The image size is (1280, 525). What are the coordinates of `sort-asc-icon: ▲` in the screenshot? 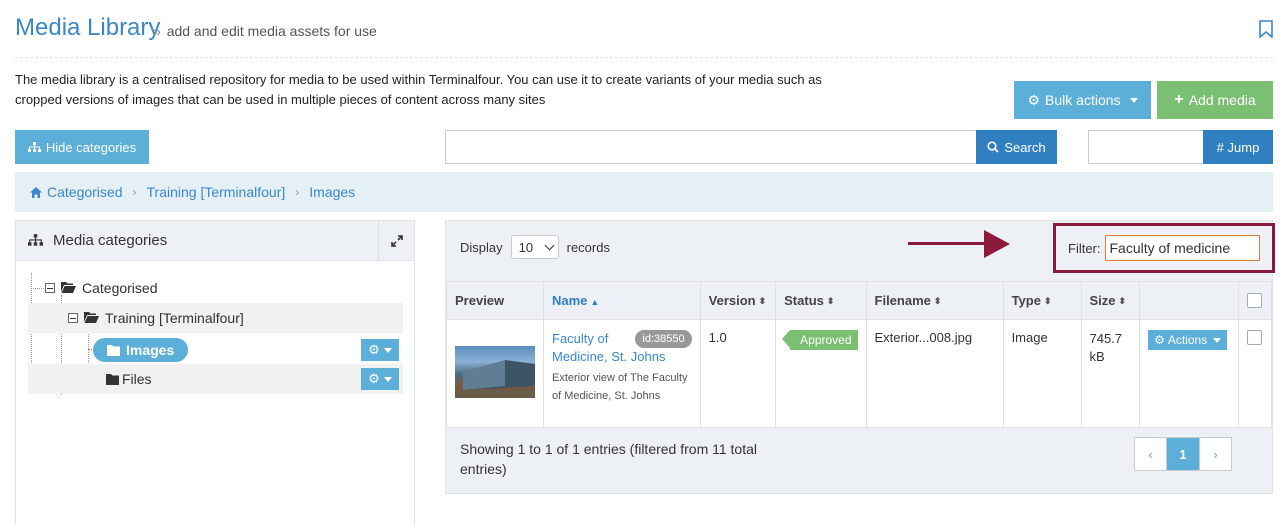 It's located at (595, 301).